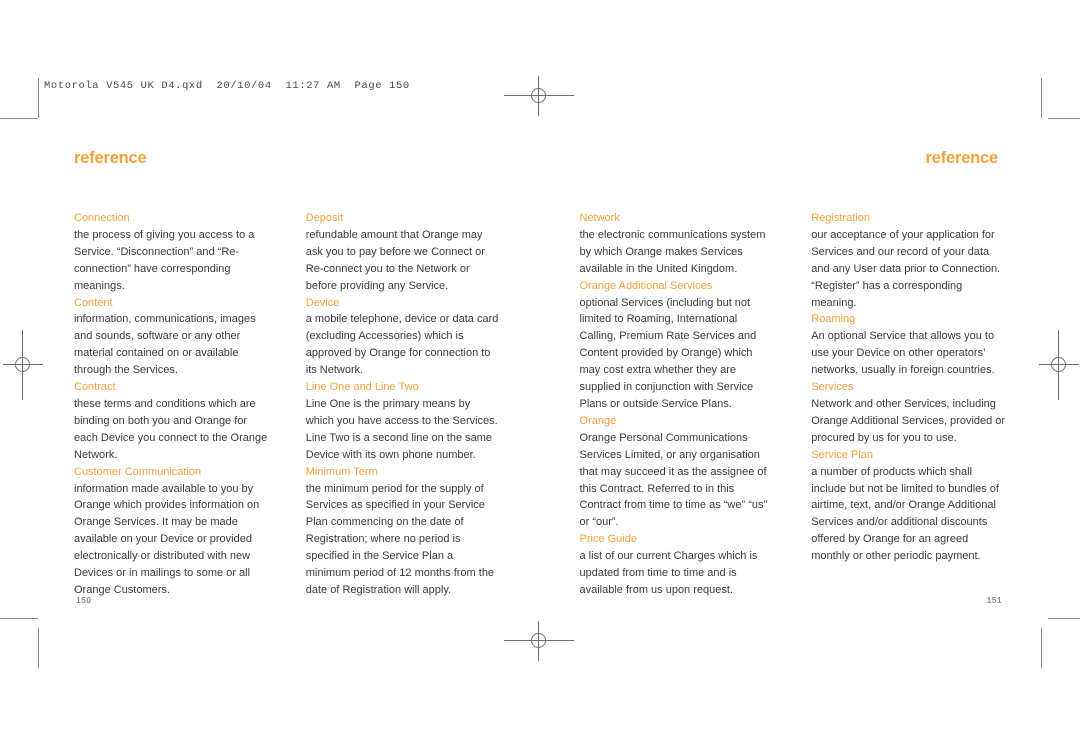 The width and height of the screenshot is (1080, 741). Describe the element at coordinates (38, 648) in the screenshot. I see `crop-mark-bottom-left-vertical` at that location.